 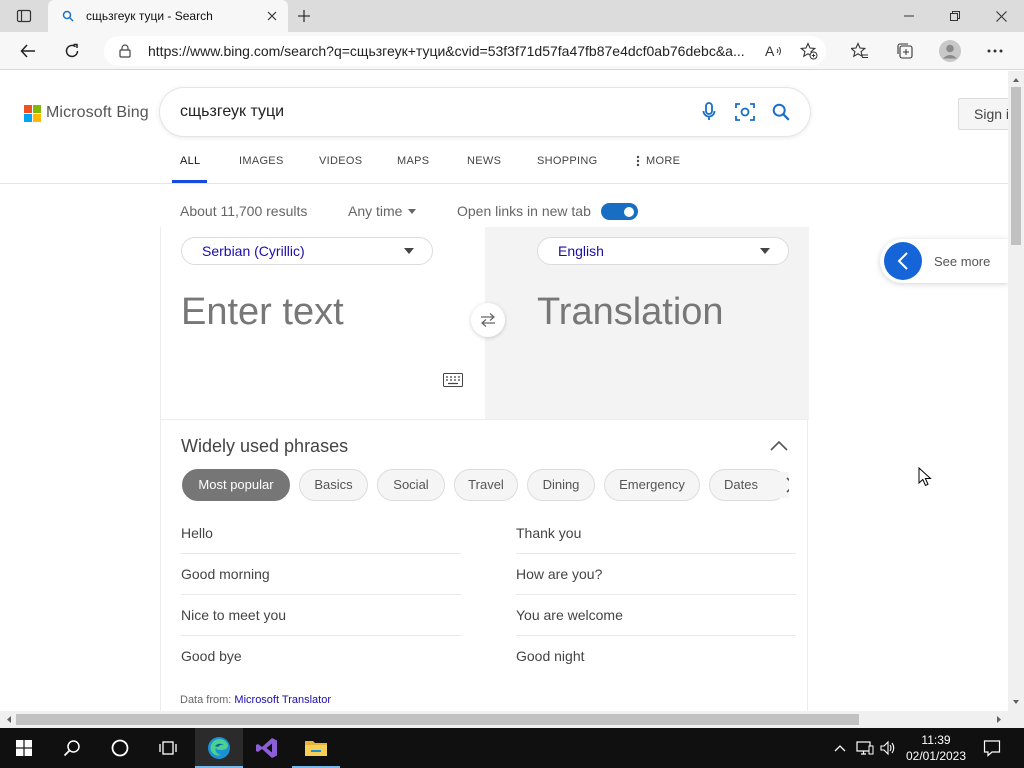 I want to click on swap-languages-icon, so click(x=488, y=320).